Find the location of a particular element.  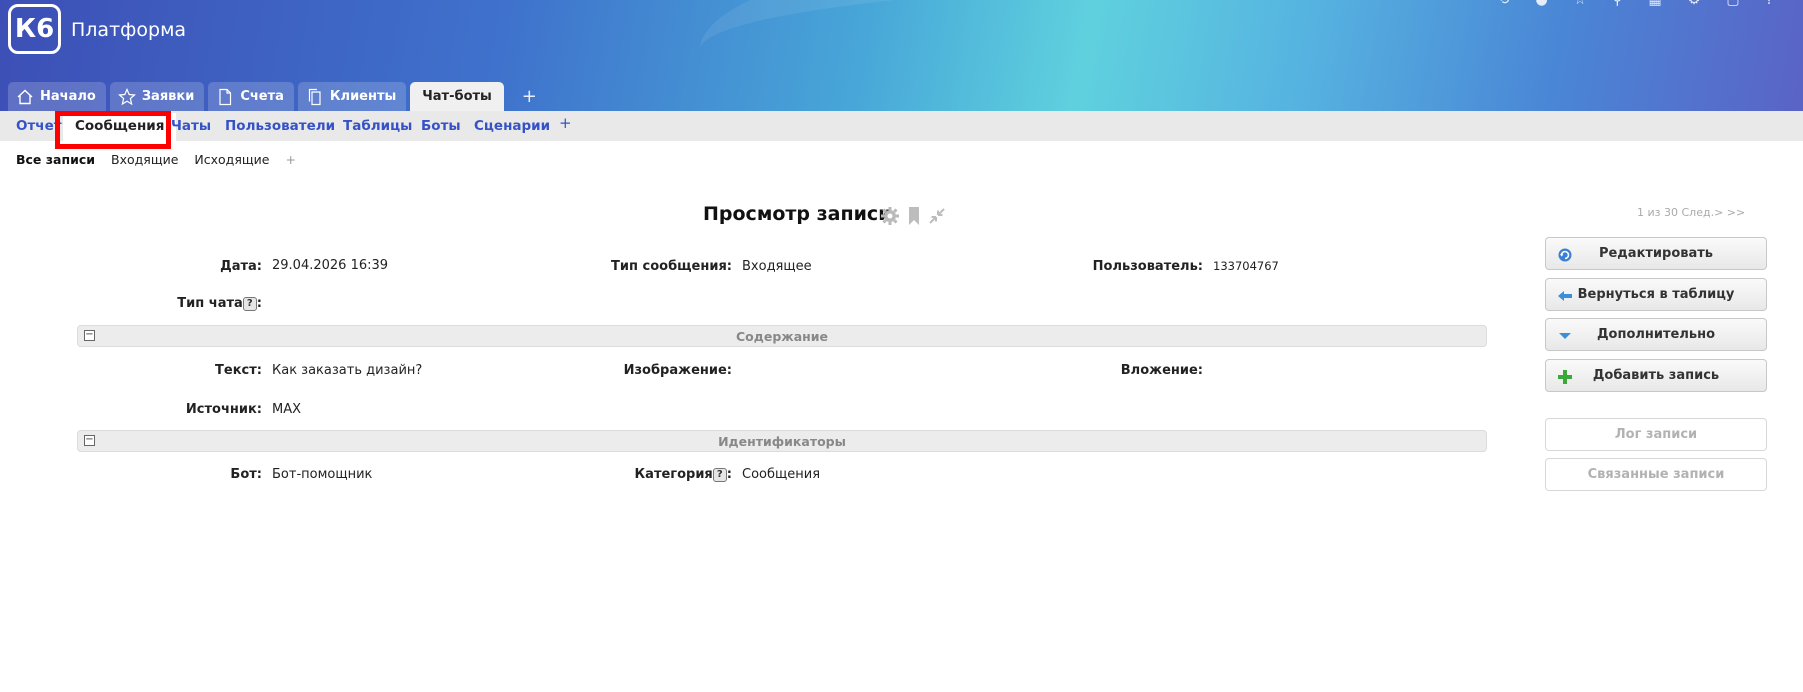

date-label: Дата: is located at coordinates (241, 266).